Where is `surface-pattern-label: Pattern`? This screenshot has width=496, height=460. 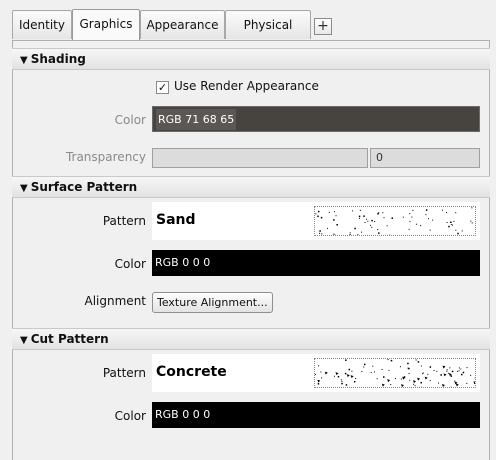
surface-pattern-label: Pattern is located at coordinates (124, 221).